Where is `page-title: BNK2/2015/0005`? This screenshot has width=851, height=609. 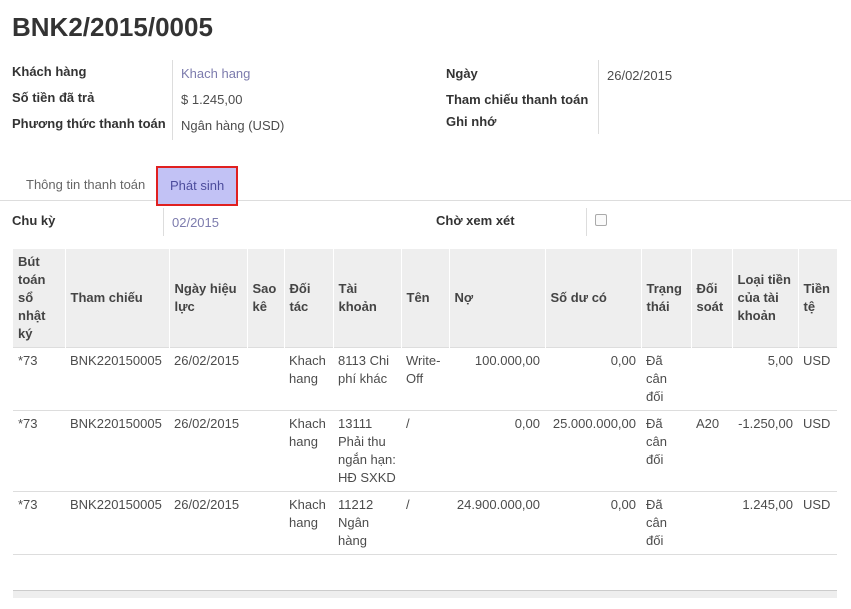
page-title: BNK2/2015/0005 is located at coordinates (112, 27).